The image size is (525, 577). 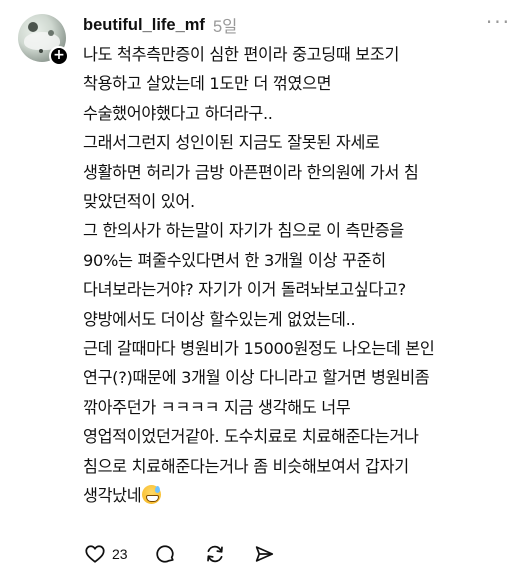 What do you see at coordinates (251, 437) in the screenshot?
I see `body-line: 영업적이었던거같아. 도수치료로 치료해준다는거나` at bounding box center [251, 437].